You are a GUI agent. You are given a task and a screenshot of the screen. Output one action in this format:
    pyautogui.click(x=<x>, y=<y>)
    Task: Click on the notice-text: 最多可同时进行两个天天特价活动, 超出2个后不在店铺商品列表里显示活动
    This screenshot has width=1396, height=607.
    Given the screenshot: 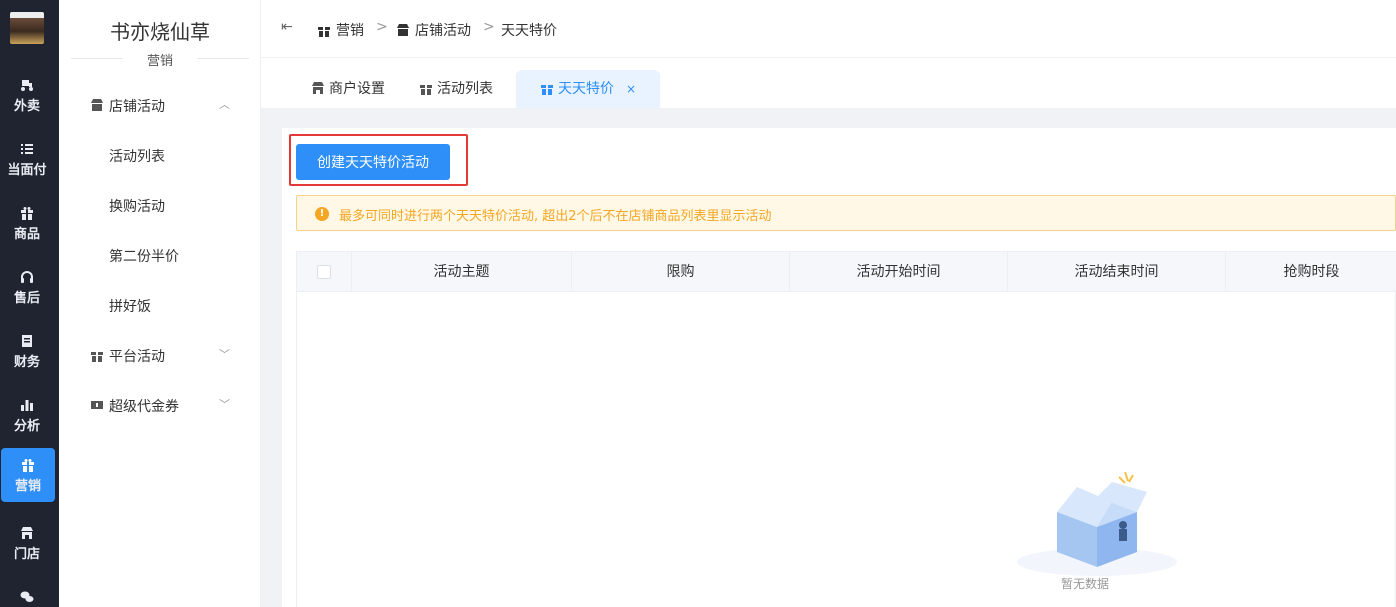 What is the action you would take?
    pyautogui.click(x=555, y=216)
    